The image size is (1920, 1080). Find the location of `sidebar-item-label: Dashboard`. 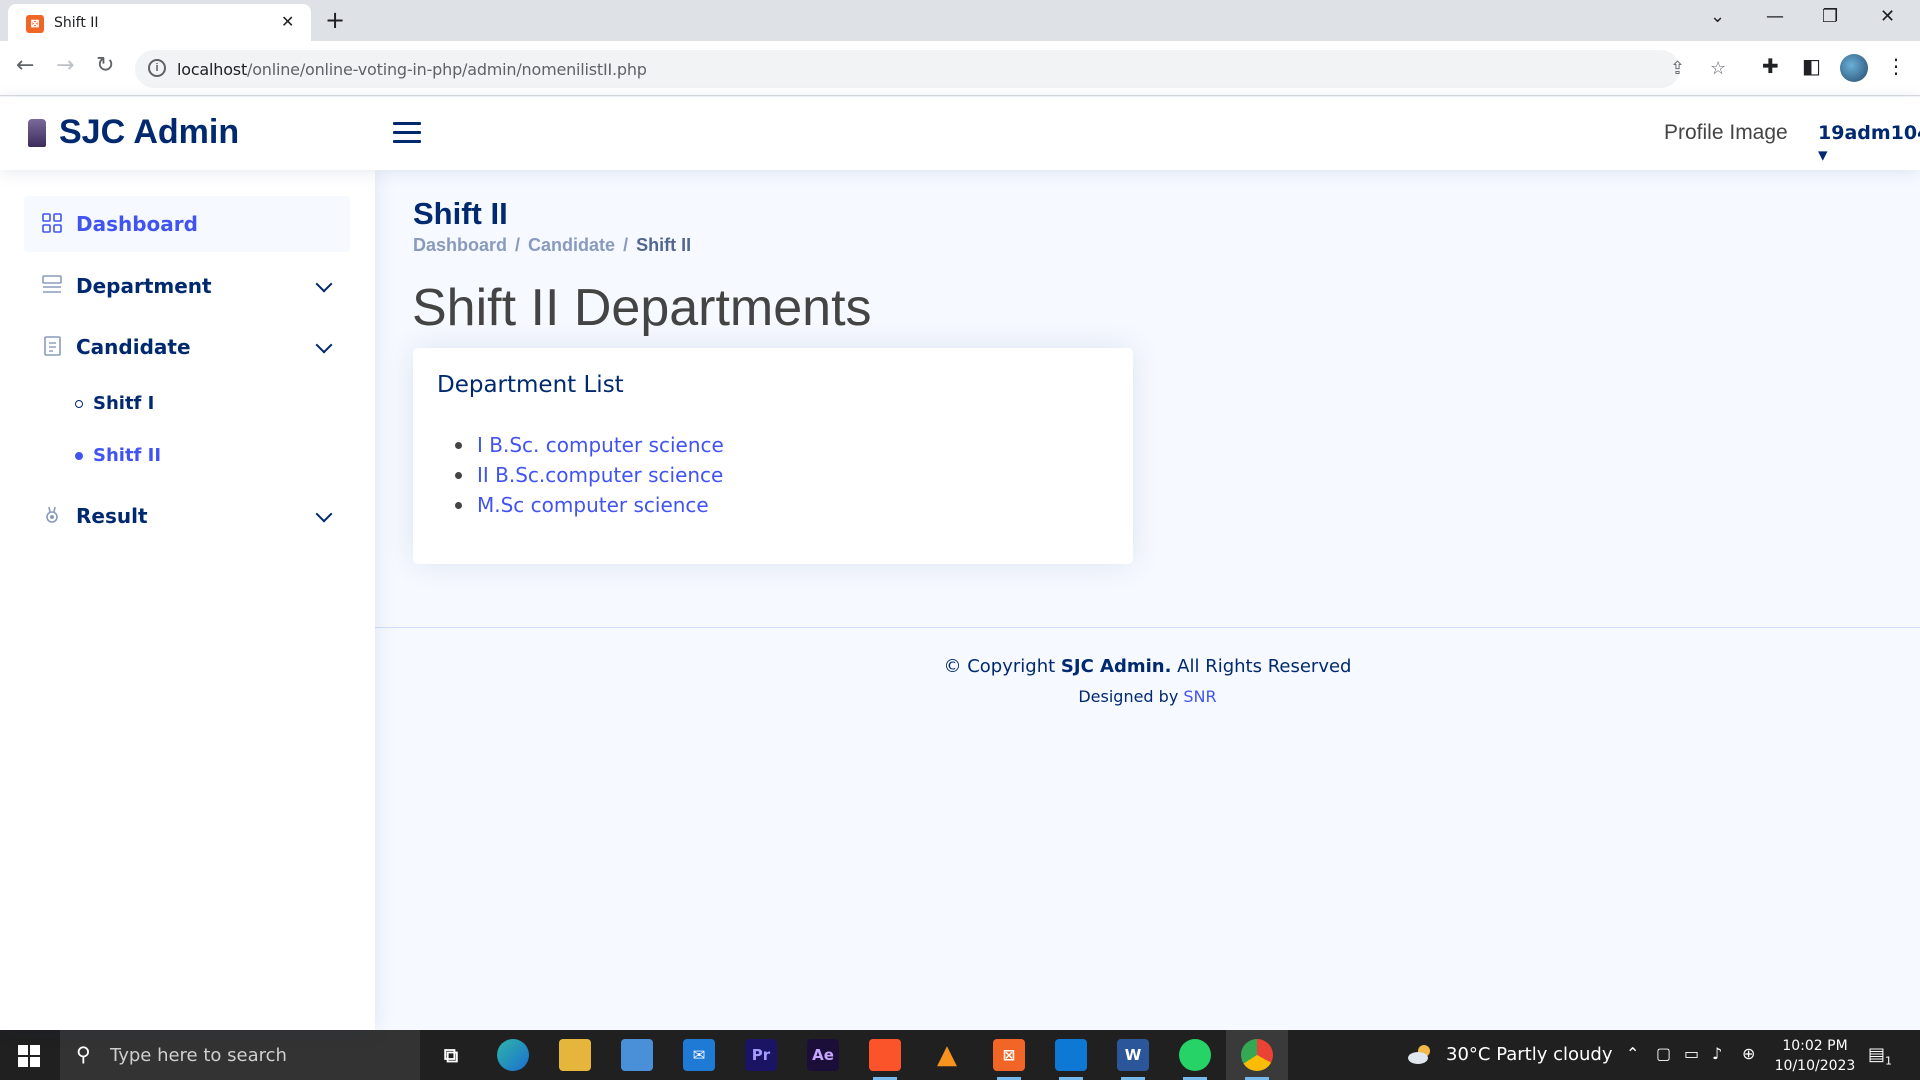

sidebar-item-label: Dashboard is located at coordinates (137, 224).